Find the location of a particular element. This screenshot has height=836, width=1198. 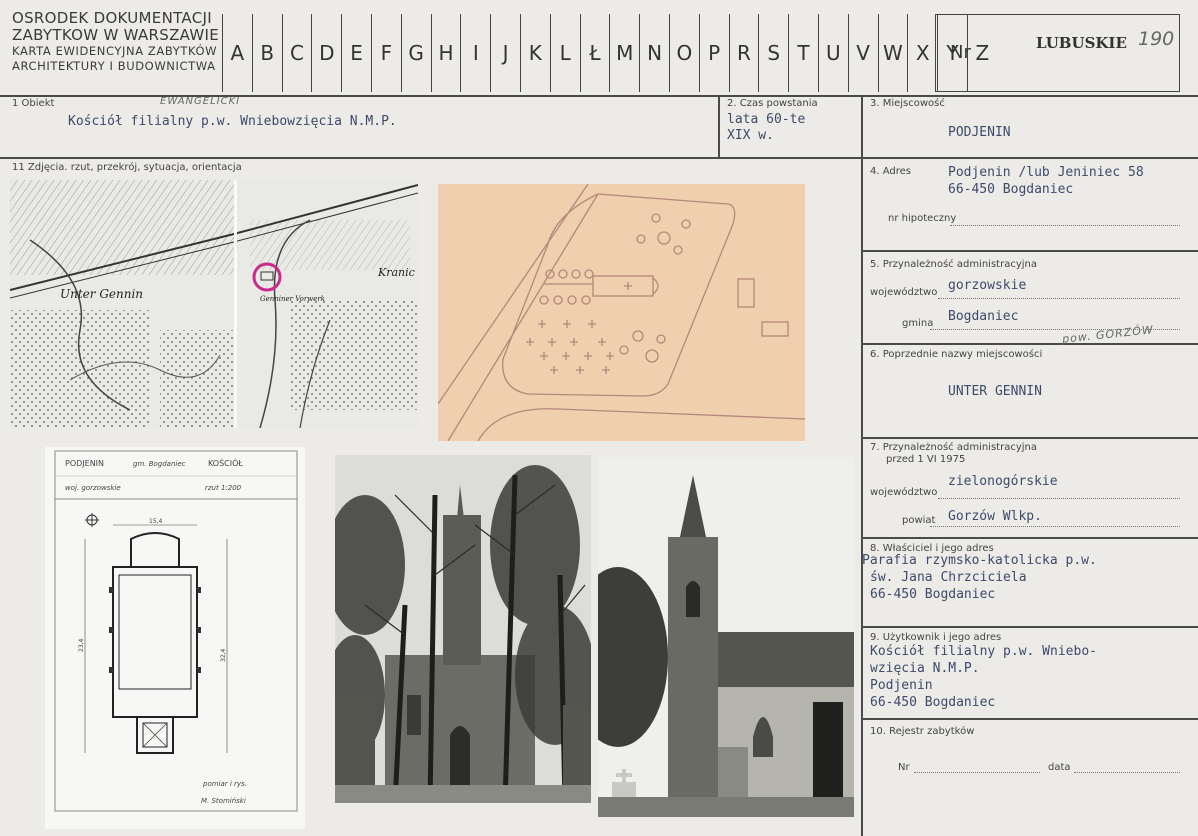

org-line-4: ARCHITEKTURY I BUDOWNICTWA is located at coordinates (114, 66).